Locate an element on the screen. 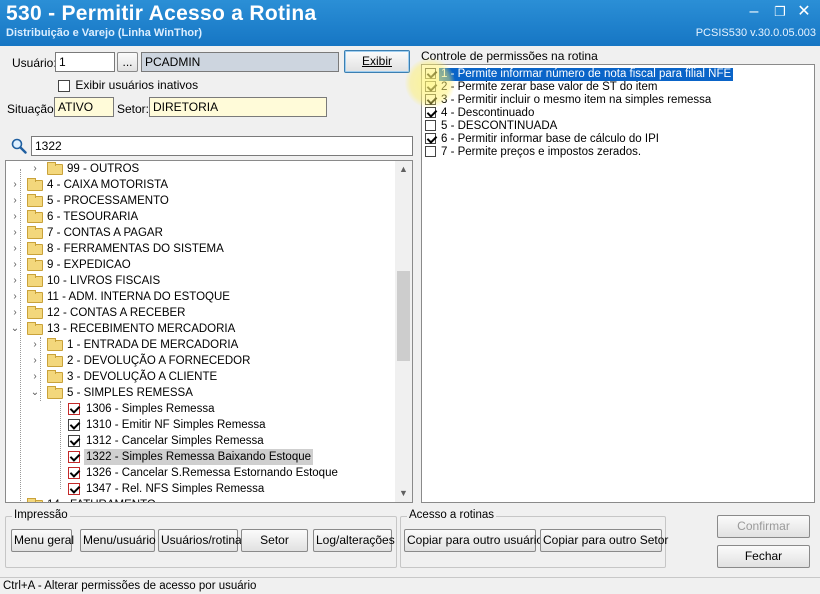  permission-label: 7 - Permite preços e impostos zerados. is located at coordinates (541, 152).